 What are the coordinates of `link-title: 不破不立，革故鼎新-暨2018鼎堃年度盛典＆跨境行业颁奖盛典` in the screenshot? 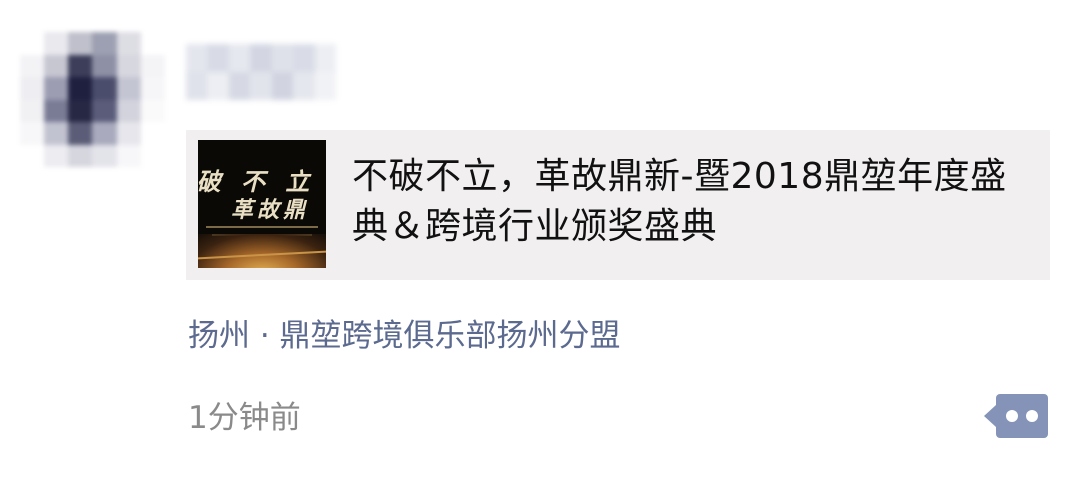 It's located at (679, 201).